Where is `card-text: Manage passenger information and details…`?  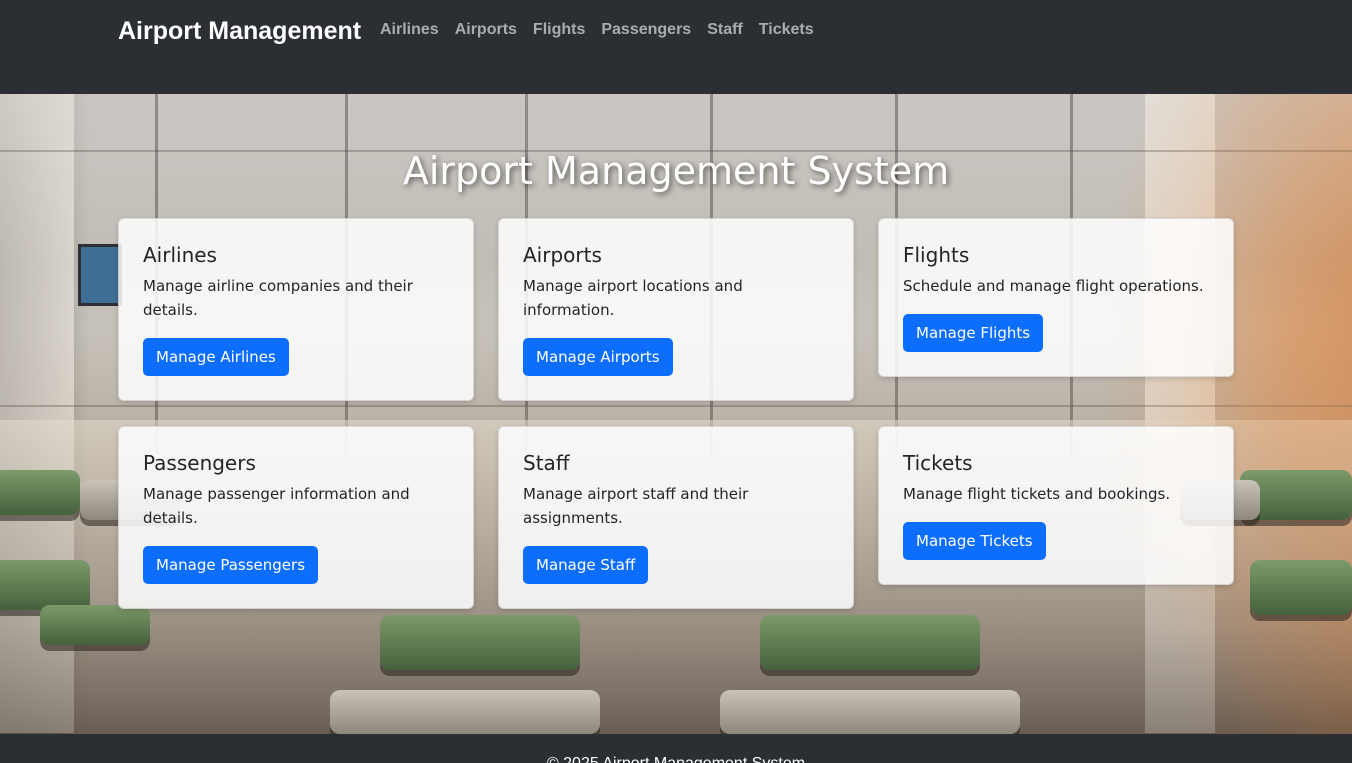
card-text: Manage passenger information and details… is located at coordinates (276, 506).